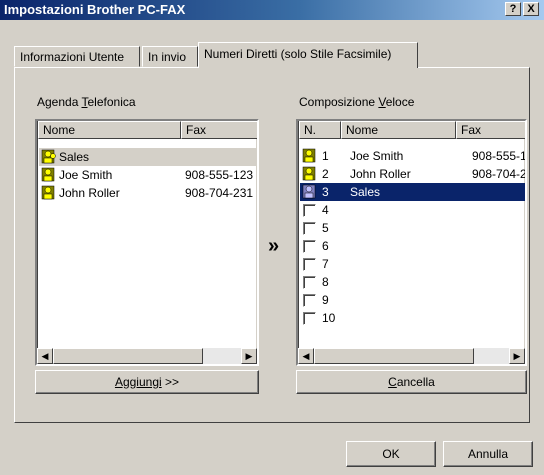 This screenshot has width=544, height=475. I want to click on speed-dial-row-name: Joe Smith, so click(377, 156).